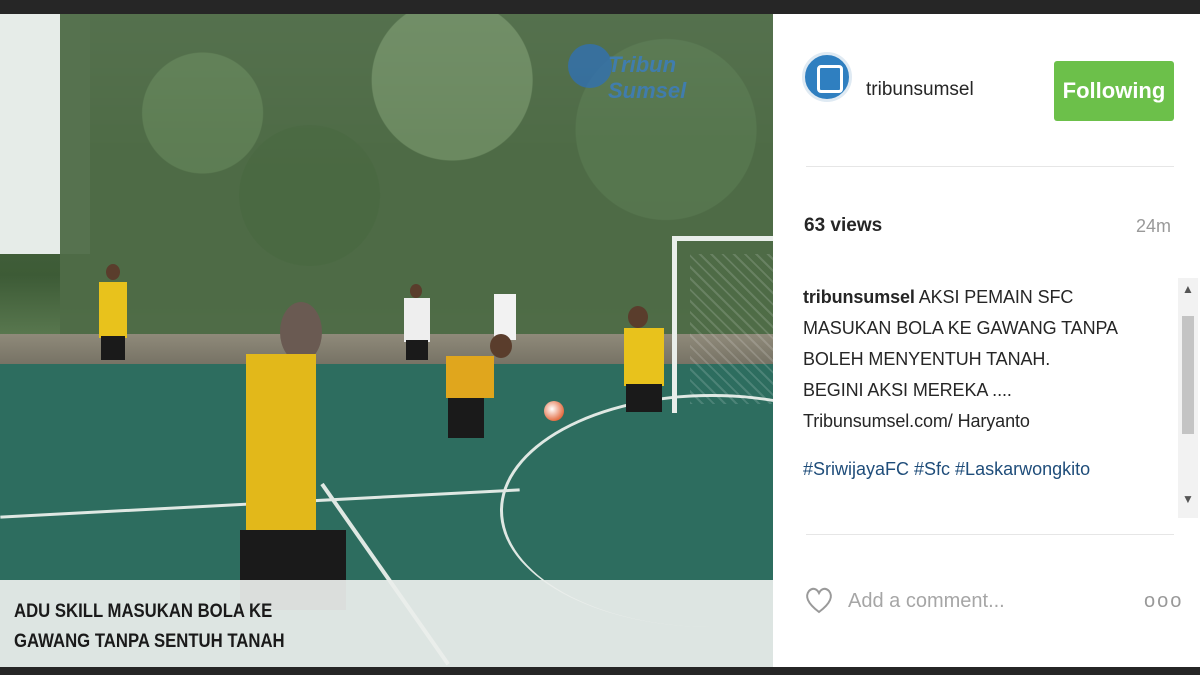 The width and height of the screenshot is (1200, 675). What do you see at coordinates (960, 328) in the screenshot?
I see `caption-line: MASUKAN BOLA KE GAWANG TANPA` at bounding box center [960, 328].